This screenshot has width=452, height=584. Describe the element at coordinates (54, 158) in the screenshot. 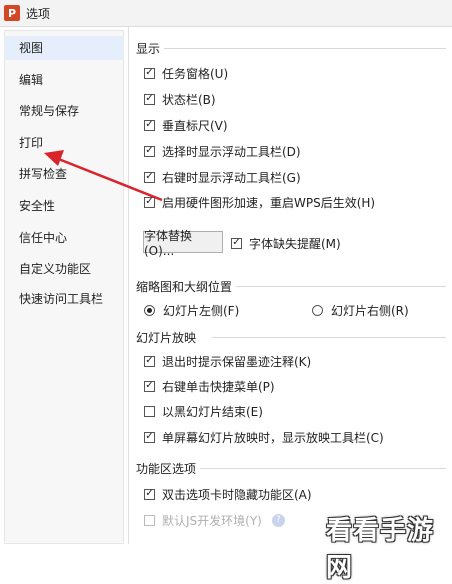

I see `arrow-head-icon` at that location.